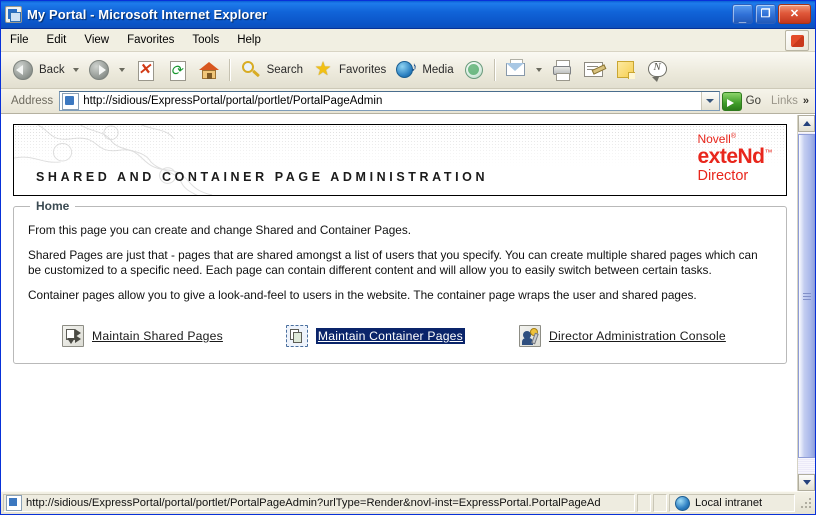  I want to click on close-button: ✕, so click(794, 14).